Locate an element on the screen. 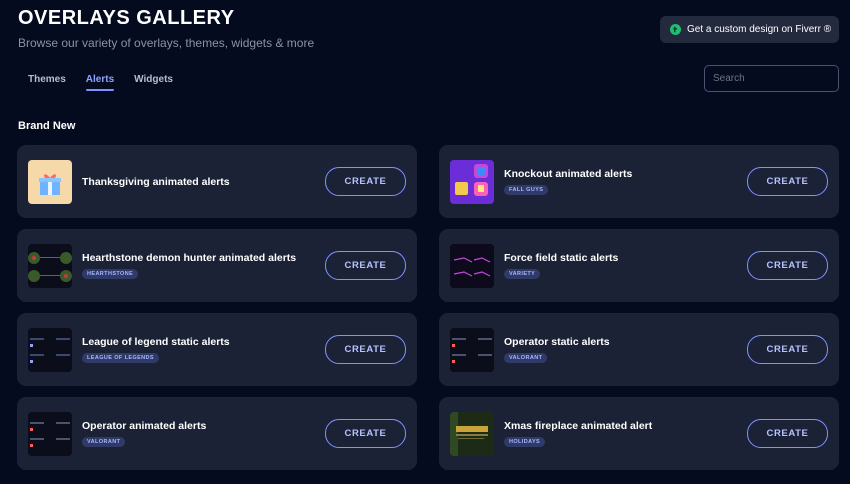  tab-widgets: Widgets is located at coordinates (153, 81).